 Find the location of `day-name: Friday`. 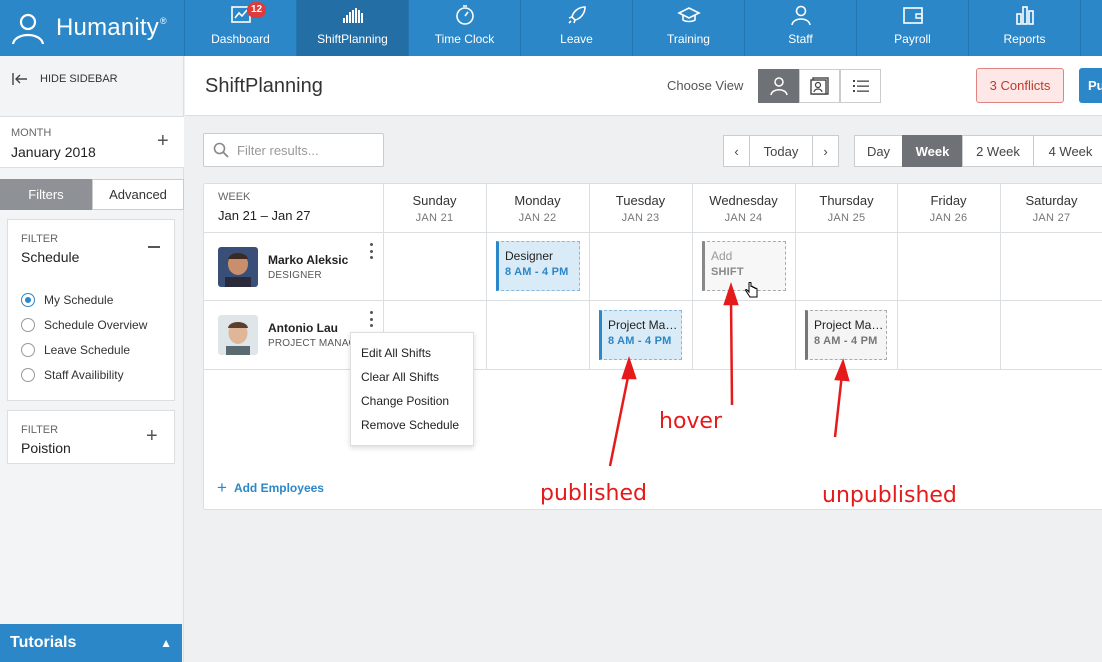

day-name: Friday is located at coordinates (948, 200).